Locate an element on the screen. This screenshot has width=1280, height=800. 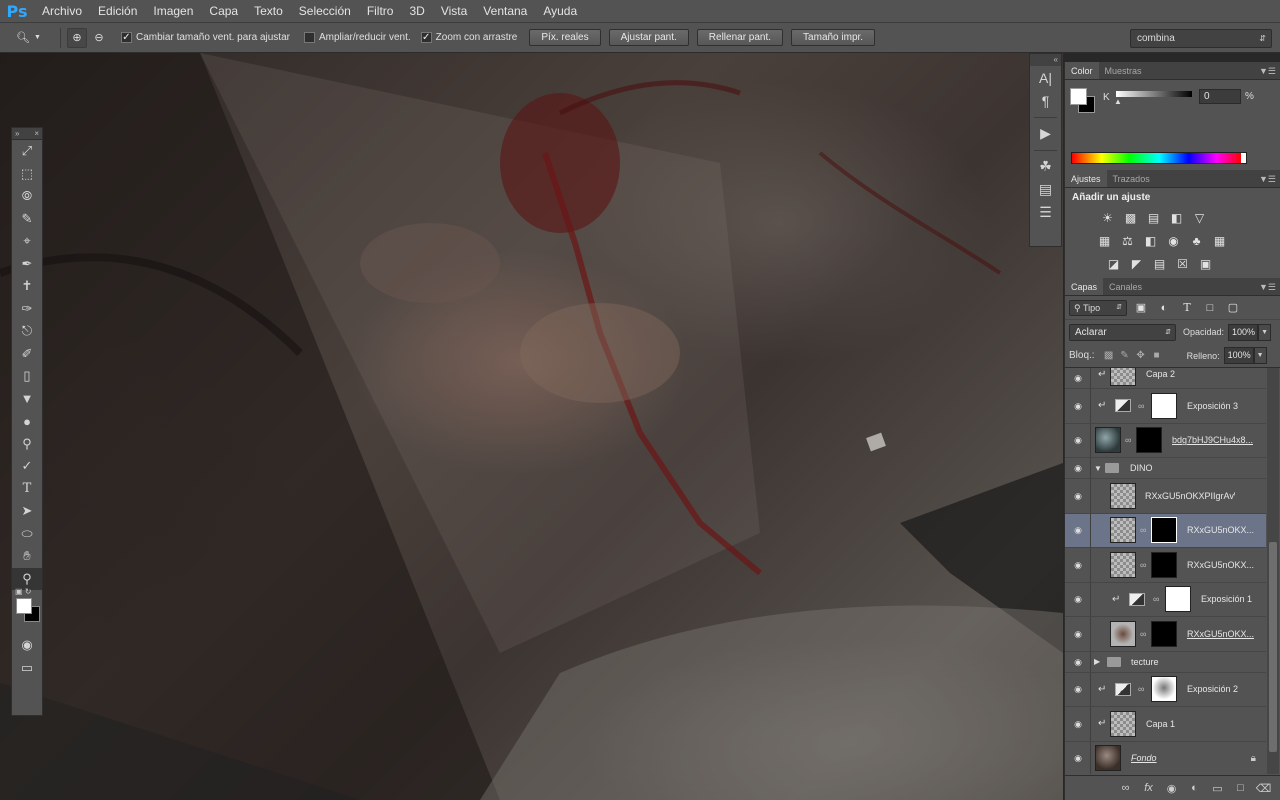
fill-screen-button: Rellenar pant. is located at coordinates (740, 37).